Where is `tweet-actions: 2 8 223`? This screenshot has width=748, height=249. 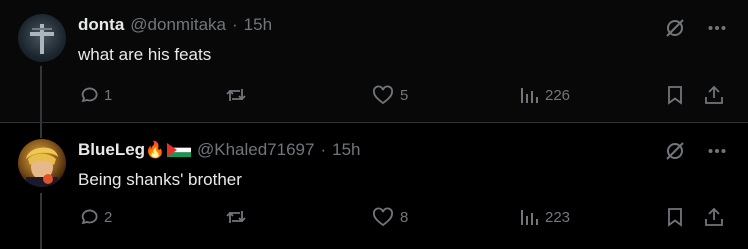
tweet-actions: 2 8 223 is located at coordinates (403, 217).